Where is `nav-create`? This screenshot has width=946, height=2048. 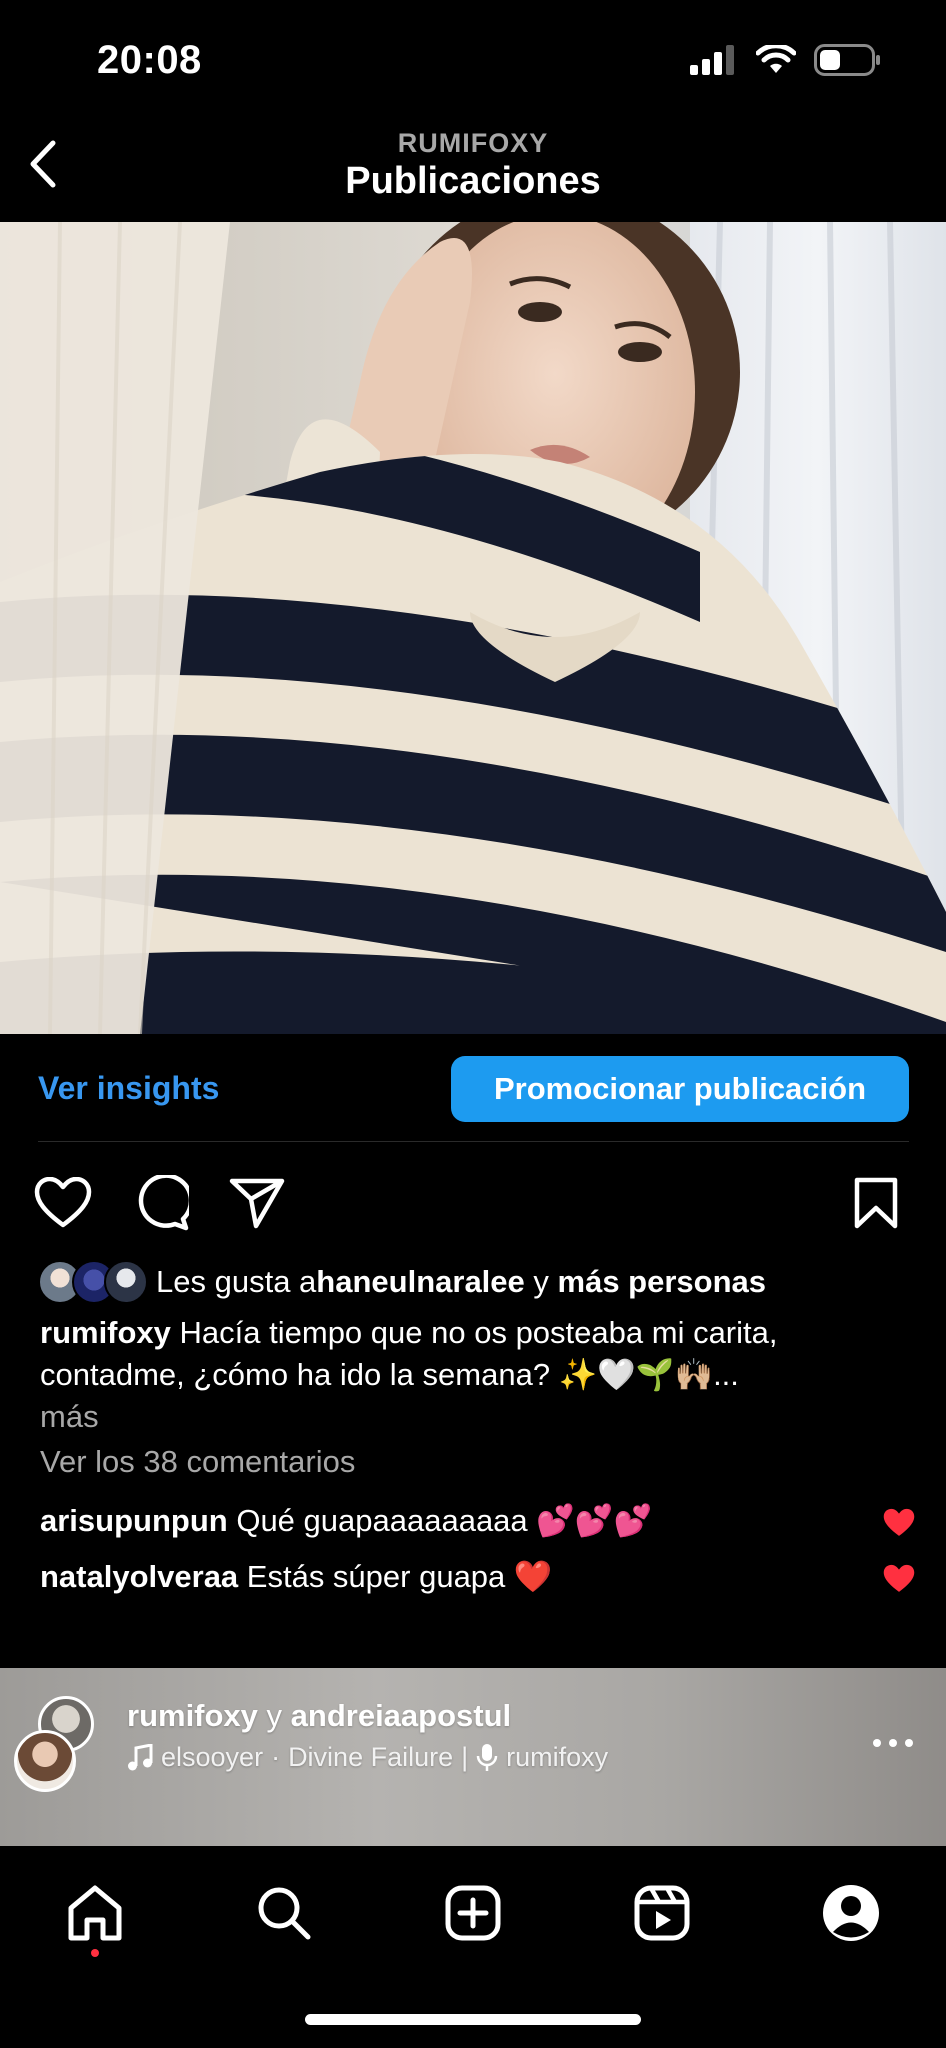 nav-create is located at coordinates (473, 1913).